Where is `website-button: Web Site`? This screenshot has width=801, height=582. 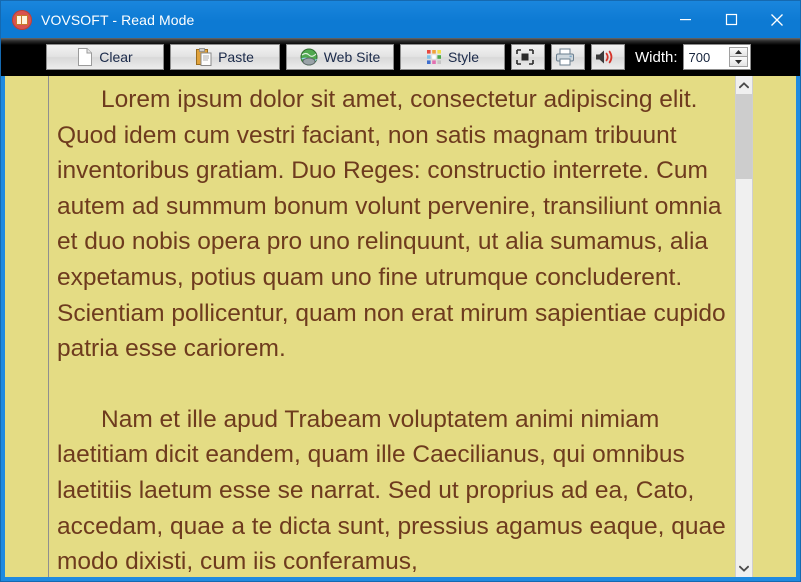
website-button: Web Site is located at coordinates (340, 57).